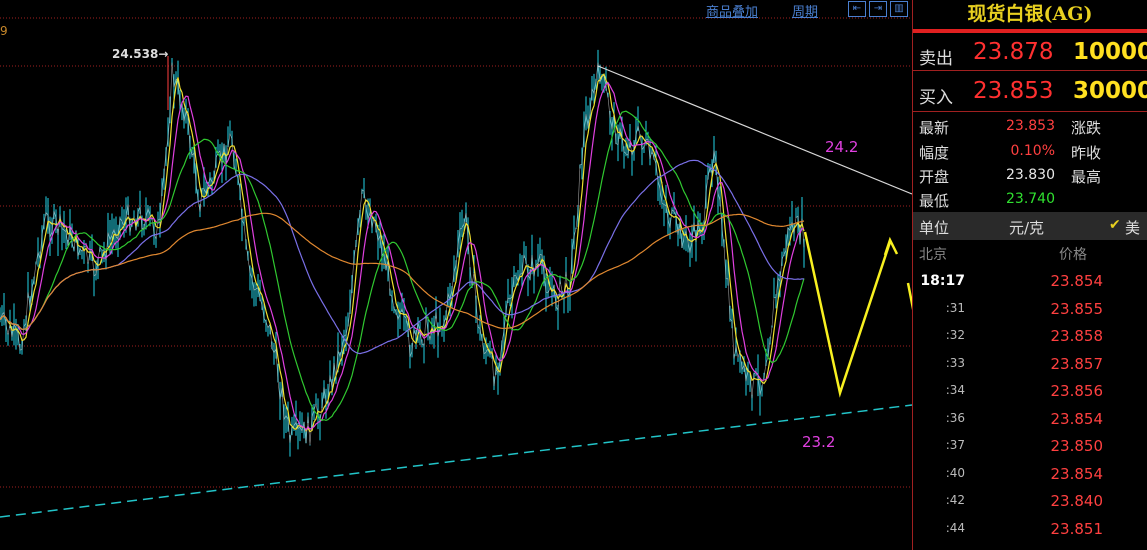 Image resolution: width=1147 pixels, height=550 pixels. What do you see at coordinates (1132, 227) in the screenshot?
I see `usd-toggle-label: 美` at bounding box center [1132, 227].